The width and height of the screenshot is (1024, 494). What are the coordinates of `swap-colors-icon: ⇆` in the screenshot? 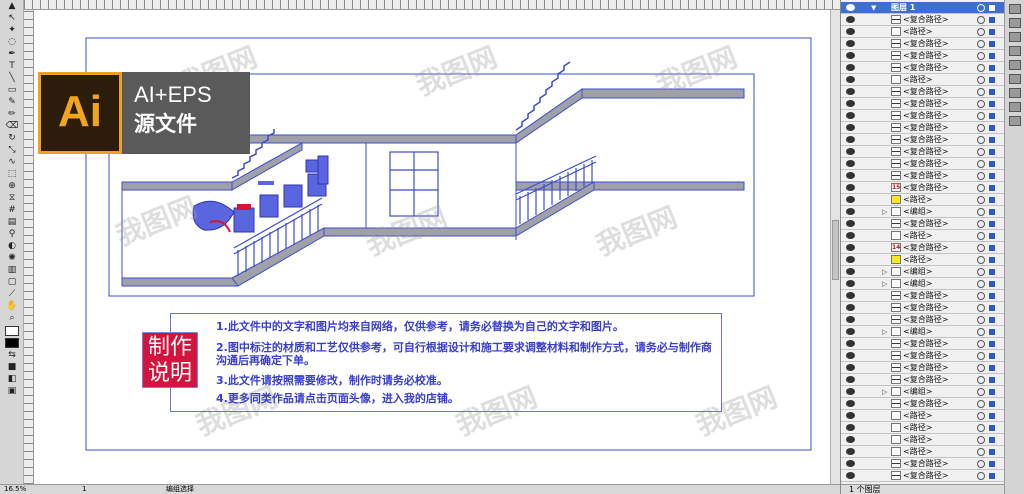 It's located at (12, 355).